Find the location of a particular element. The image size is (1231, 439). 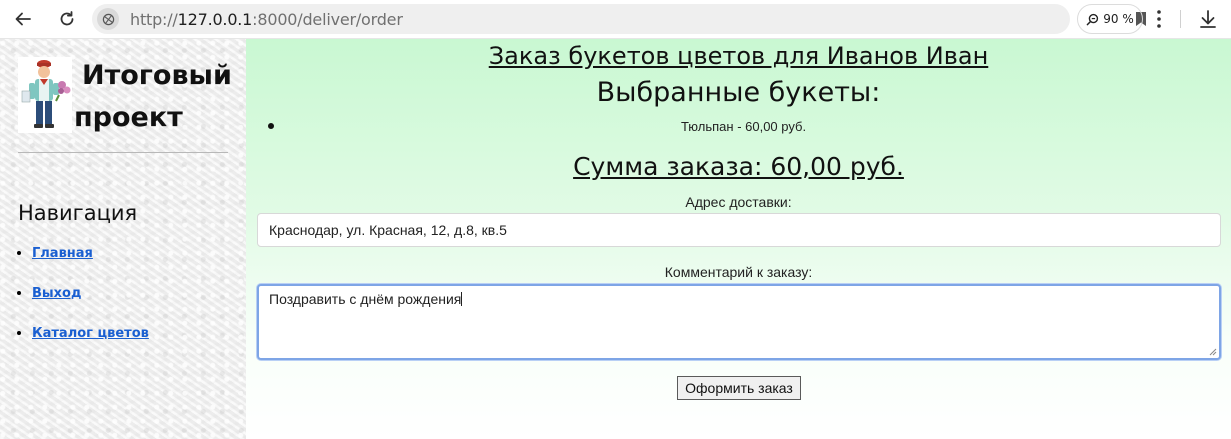

submit-order-button: Оформить заказ is located at coordinates (739, 388).